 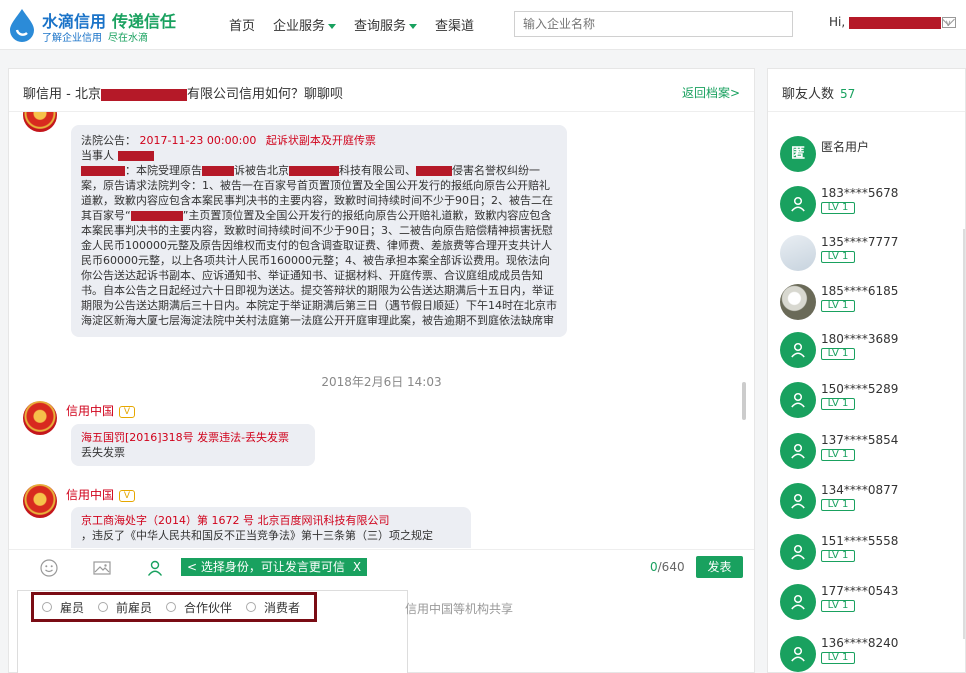 I want to click on role-label: 雇员, so click(x=72, y=607).